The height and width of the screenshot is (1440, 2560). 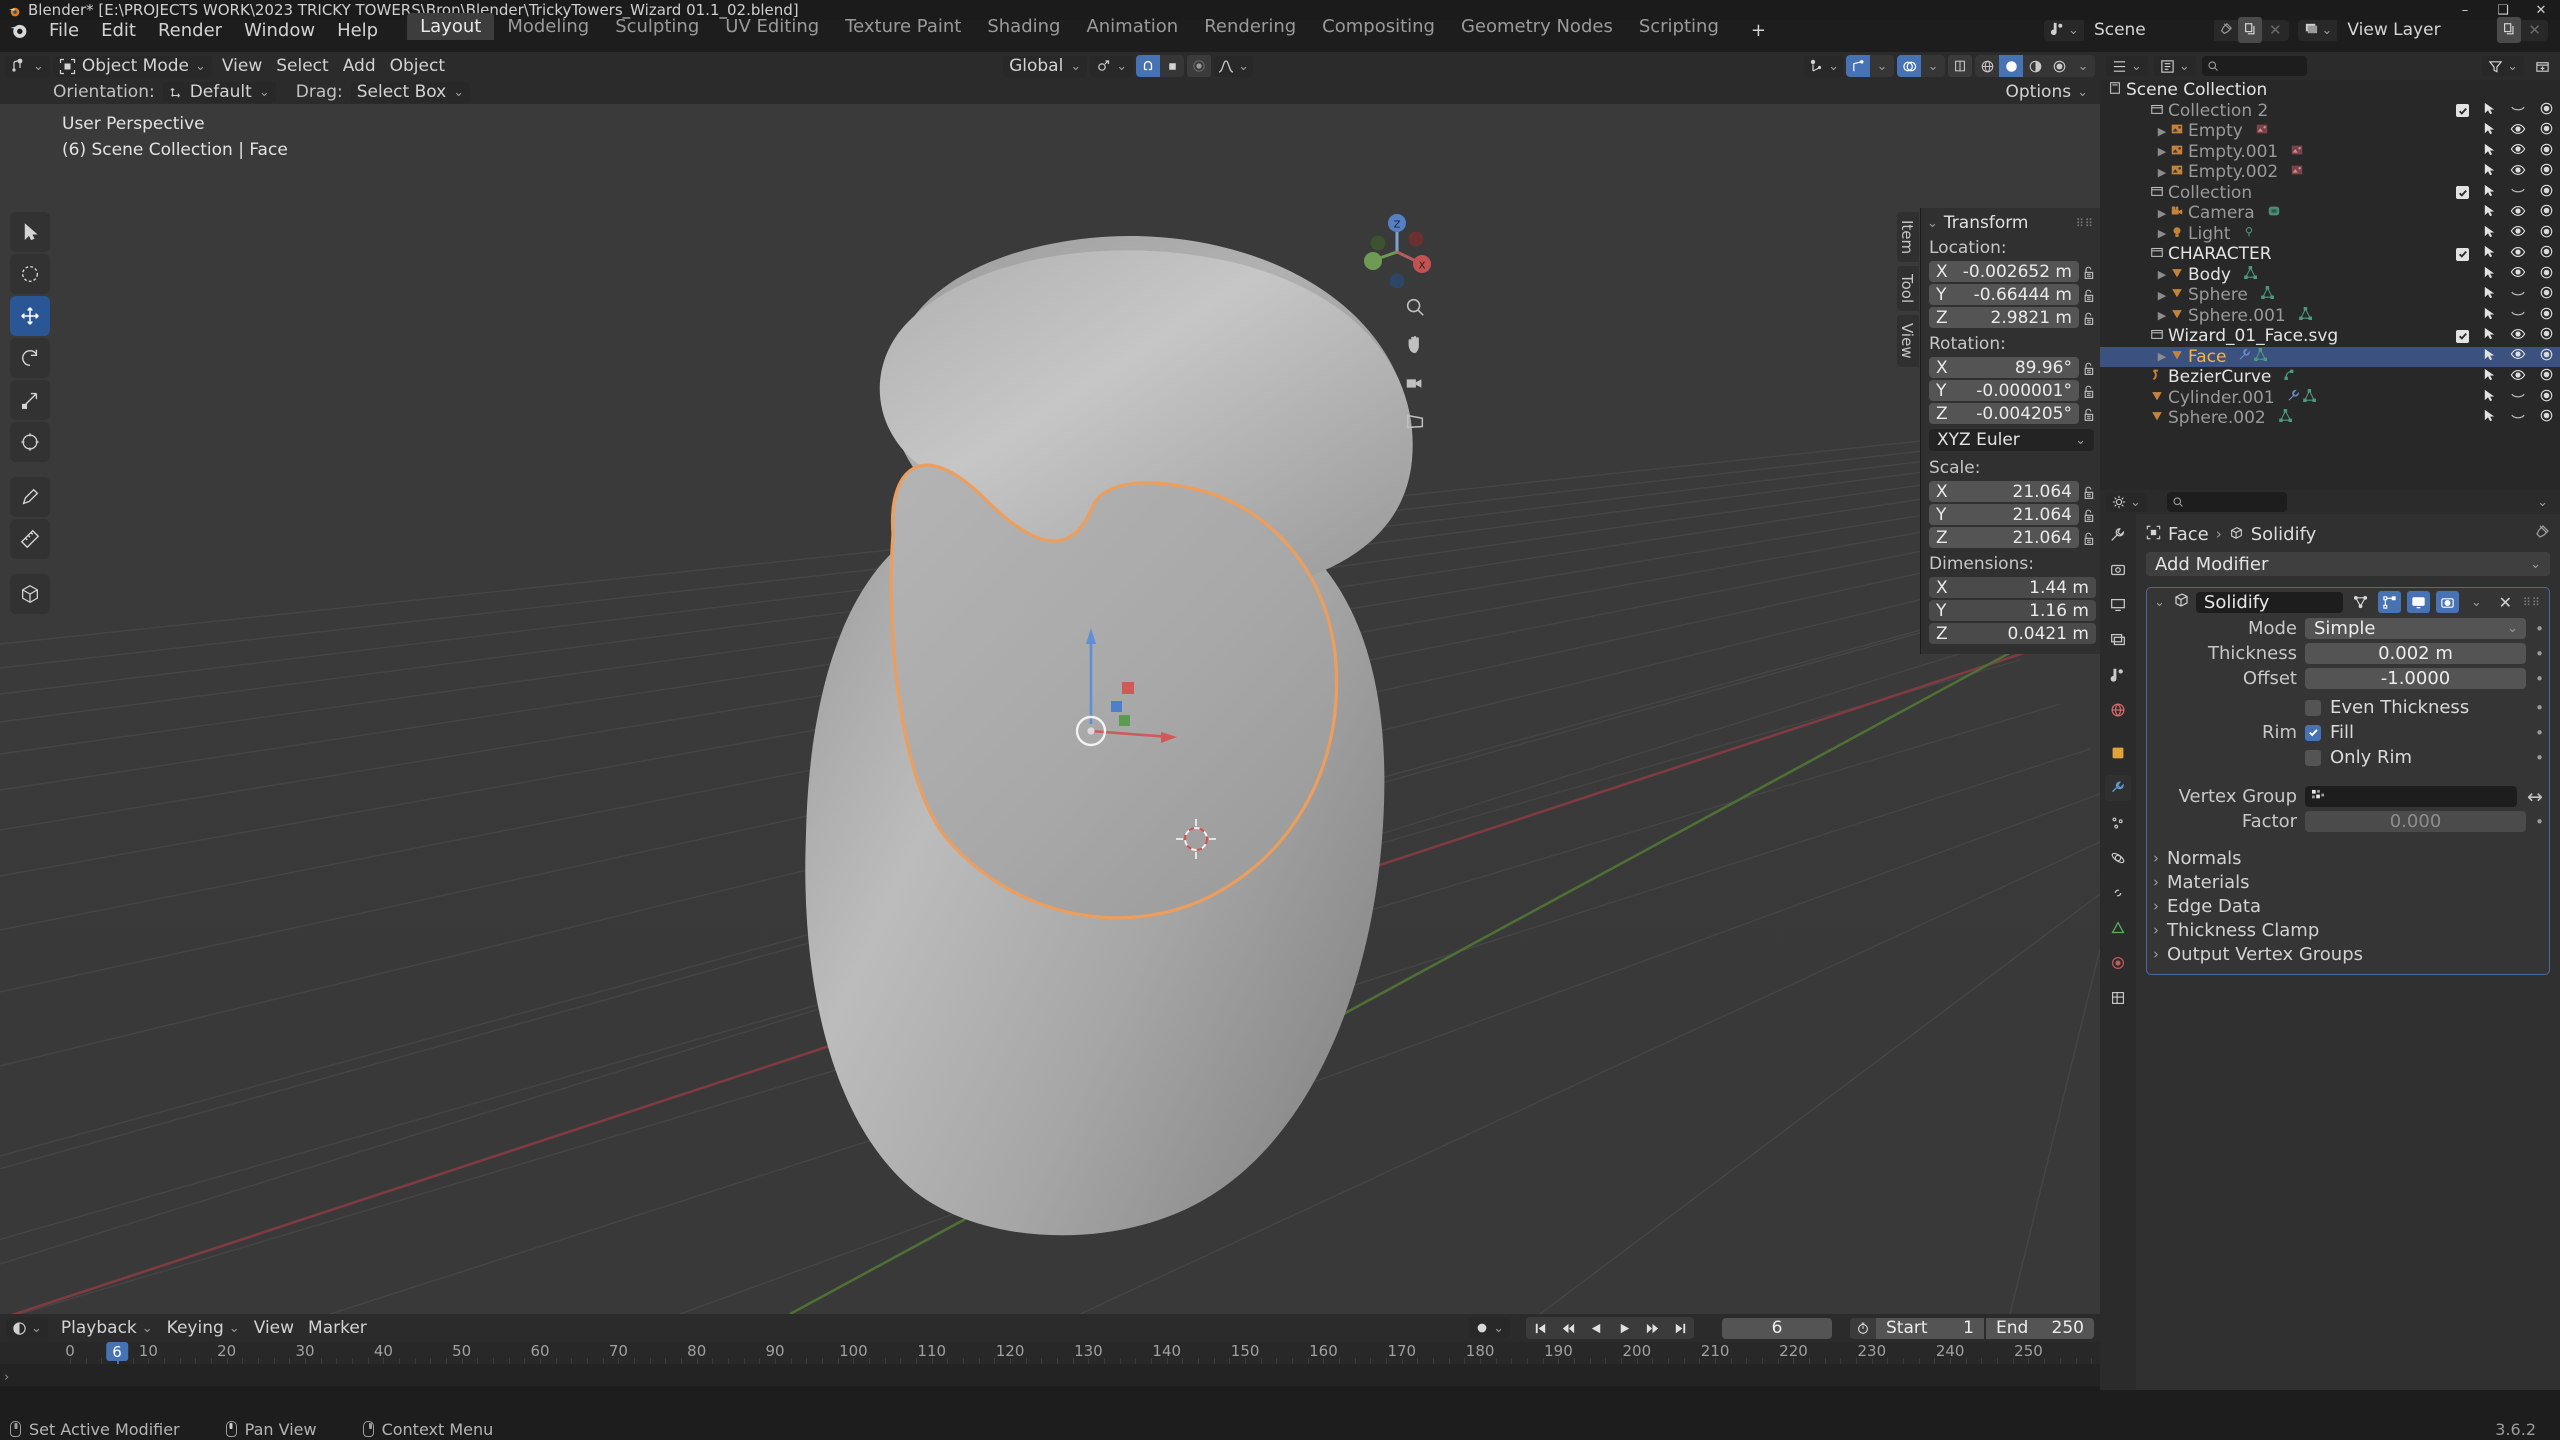 What do you see at coordinates (1908, 289) in the screenshot?
I see `sidebar-tab-tool: Tool` at bounding box center [1908, 289].